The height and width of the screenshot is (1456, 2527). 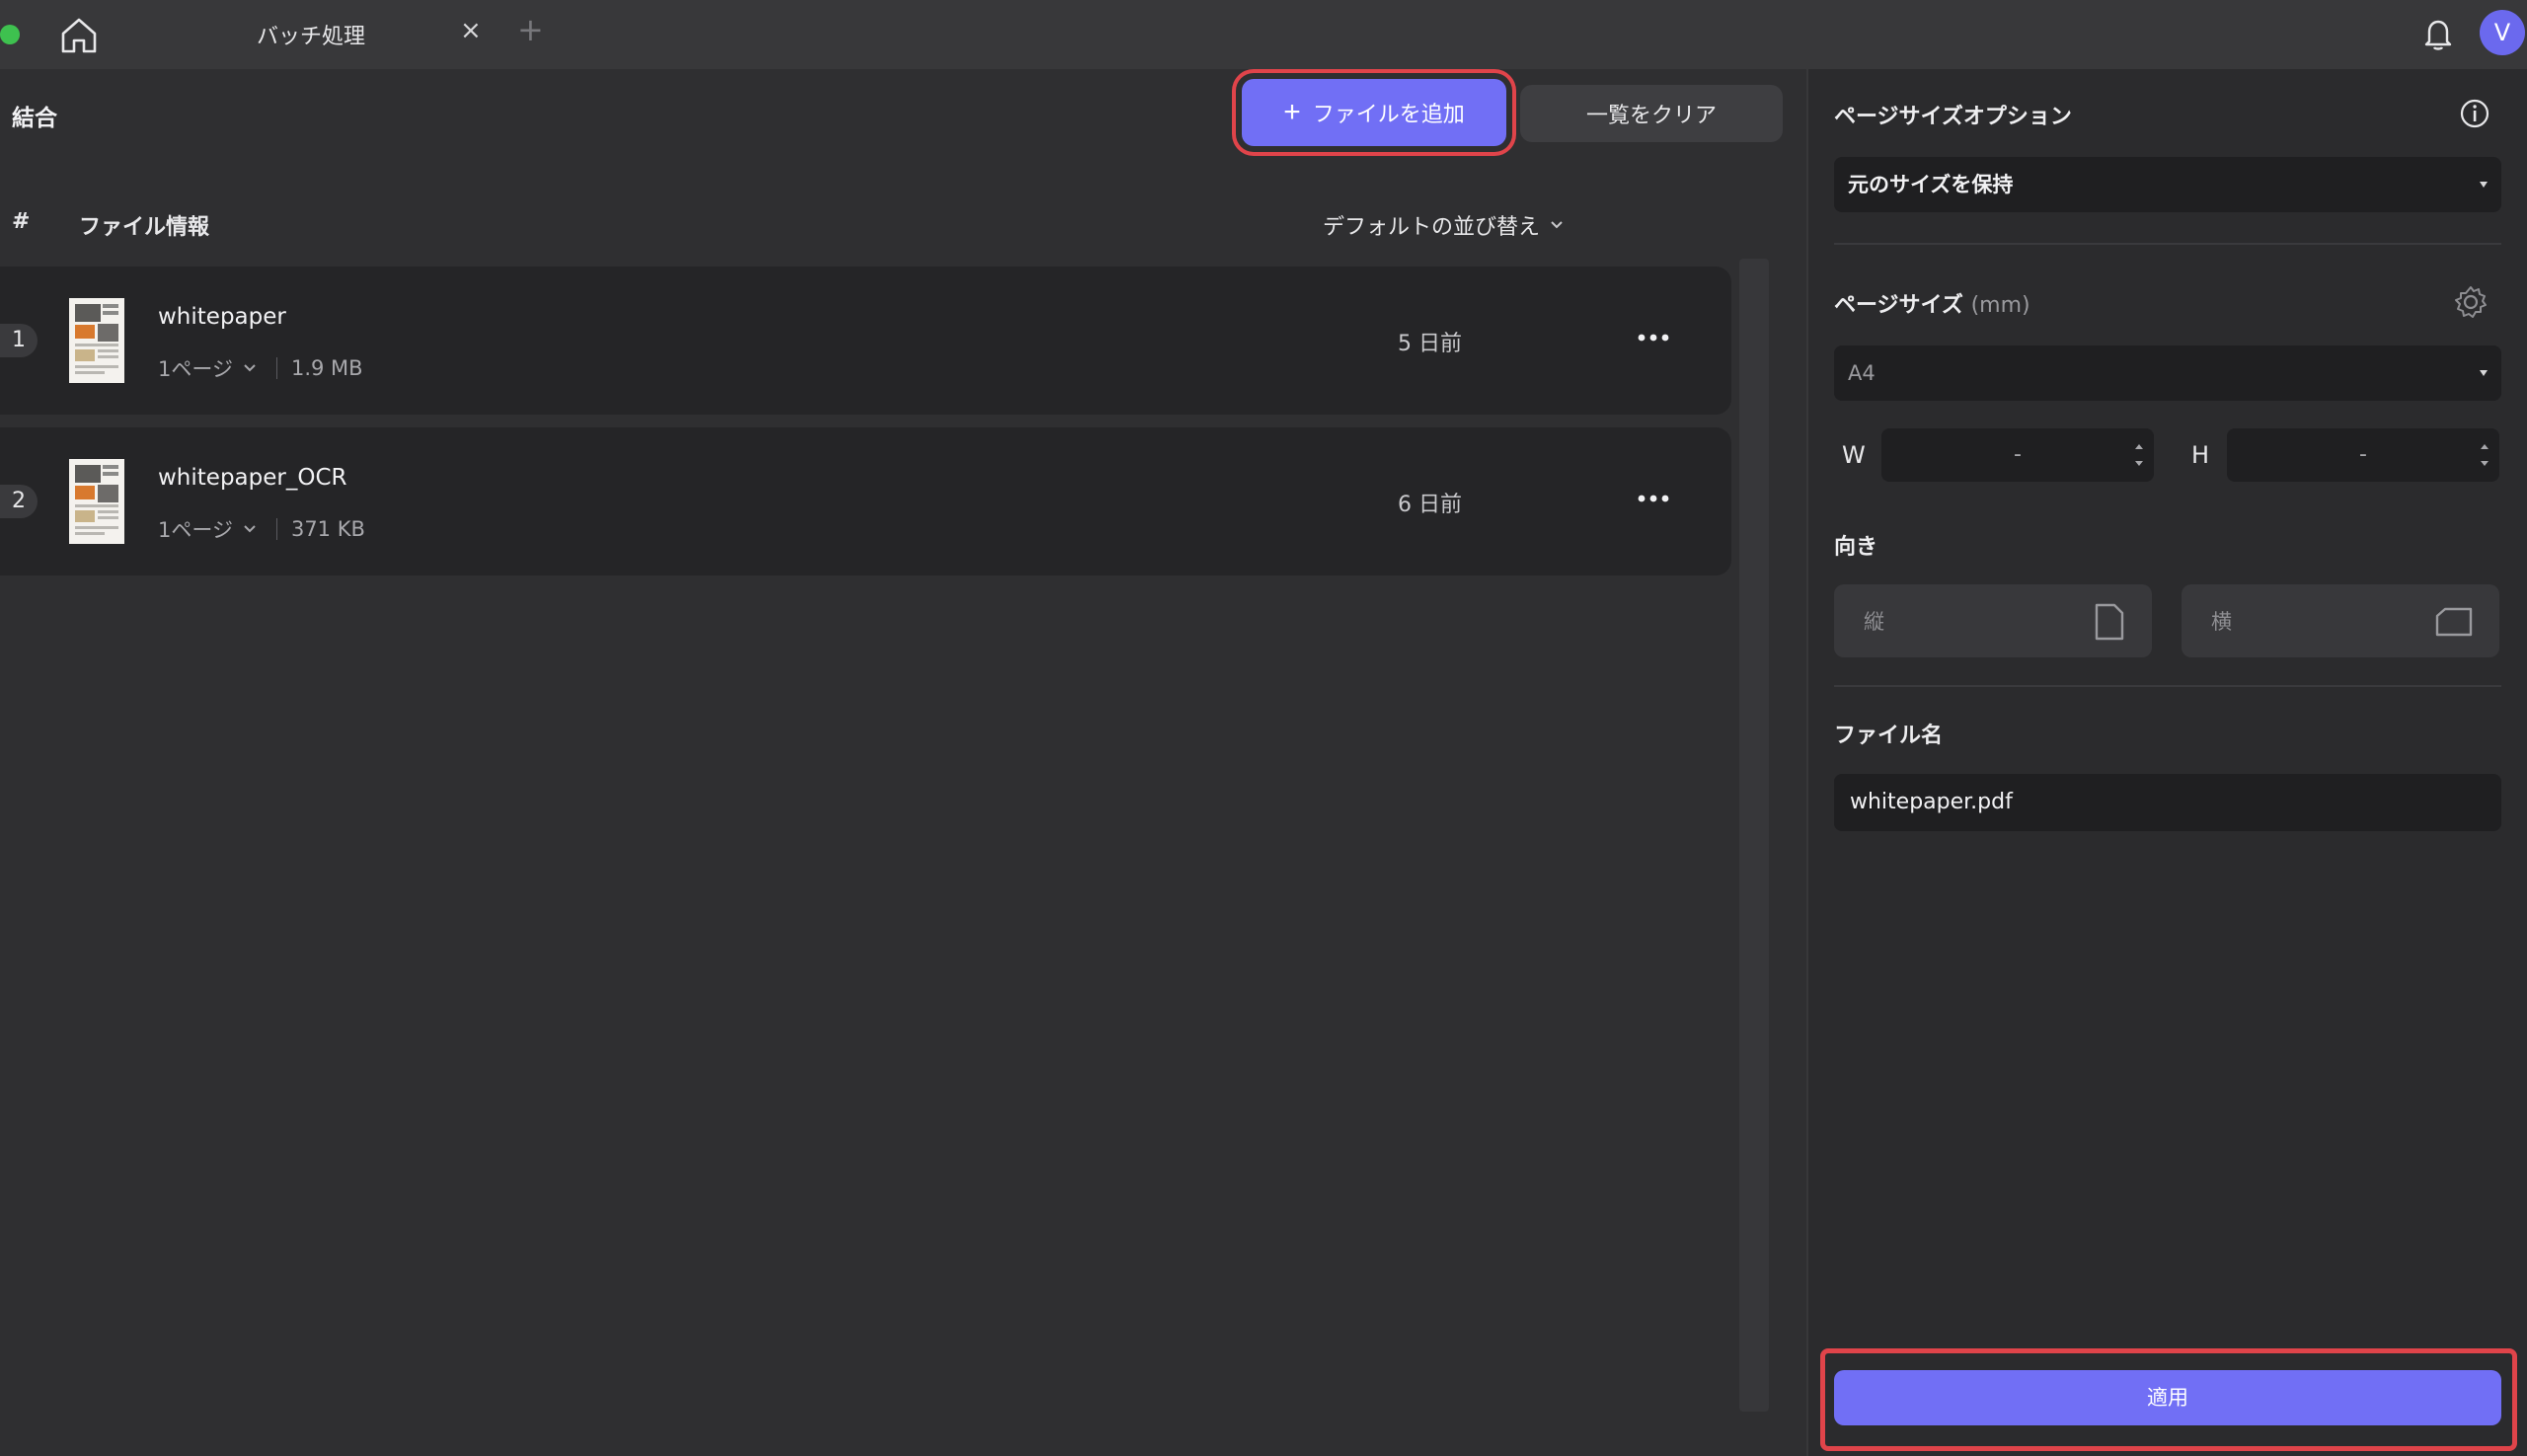 What do you see at coordinates (2109, 622) in the screenshot?
I see `portrait-page-icon` at bounding box center [2109, 622].